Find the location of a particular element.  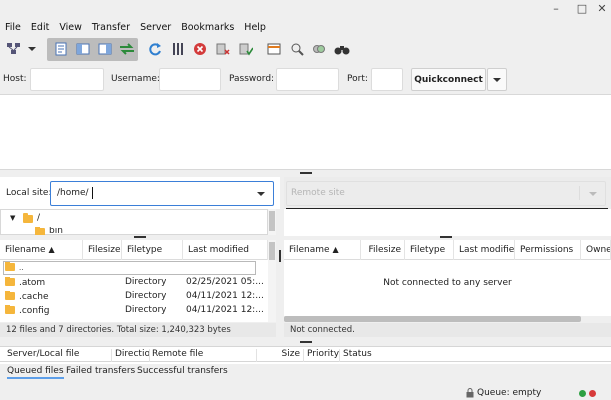

col-permissions: Permissions is located at coordinates (548, 250).